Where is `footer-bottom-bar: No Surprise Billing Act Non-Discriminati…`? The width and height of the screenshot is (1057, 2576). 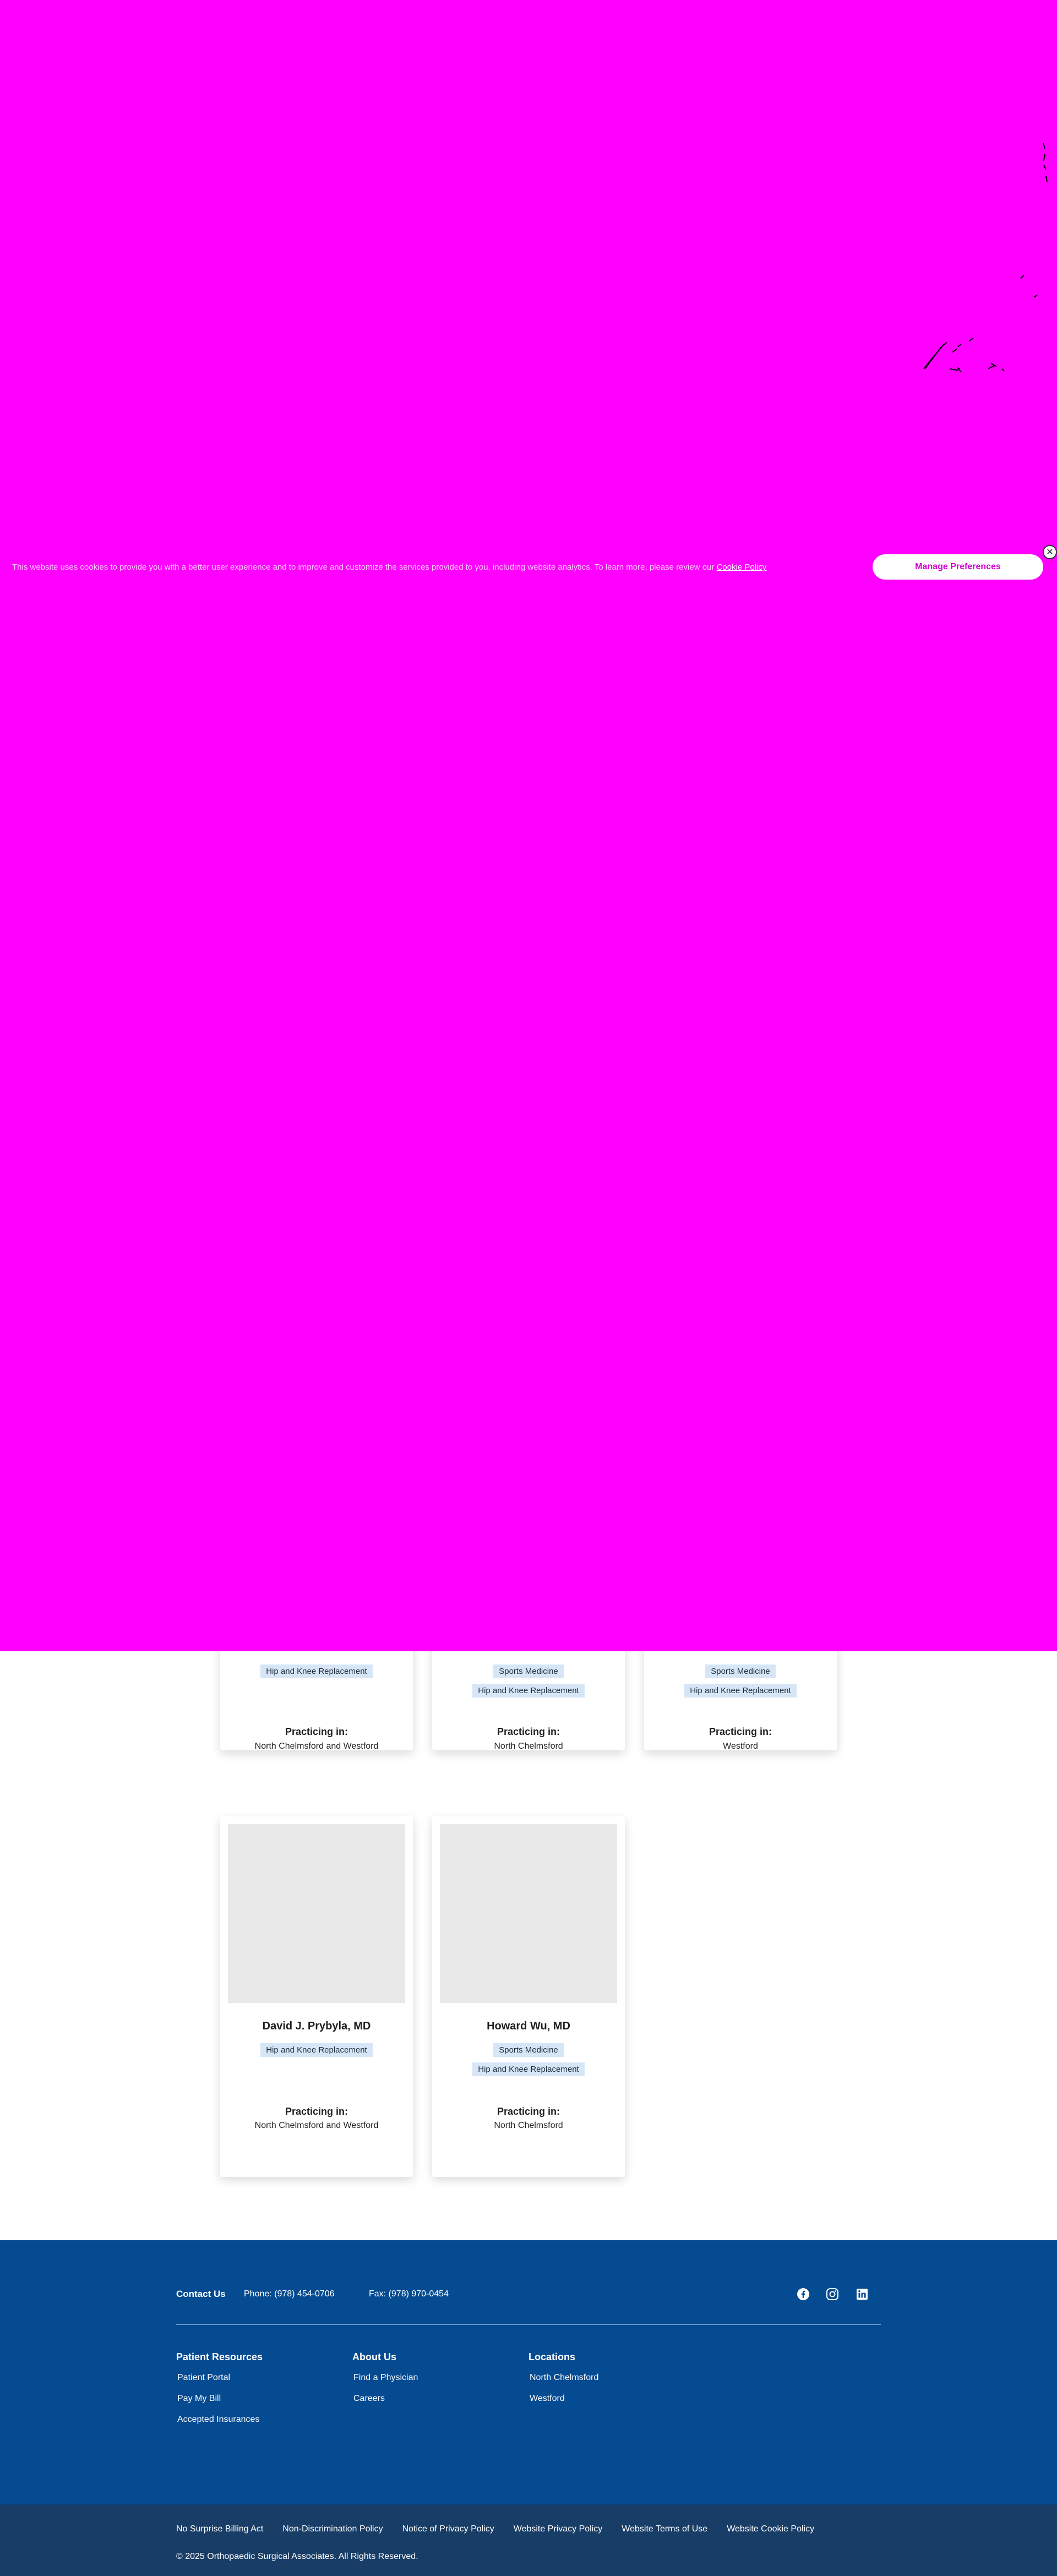 footer-bottom-bar: No Surprise Billing Act Non-Discriminati… is located at coordinates (529, 2540).